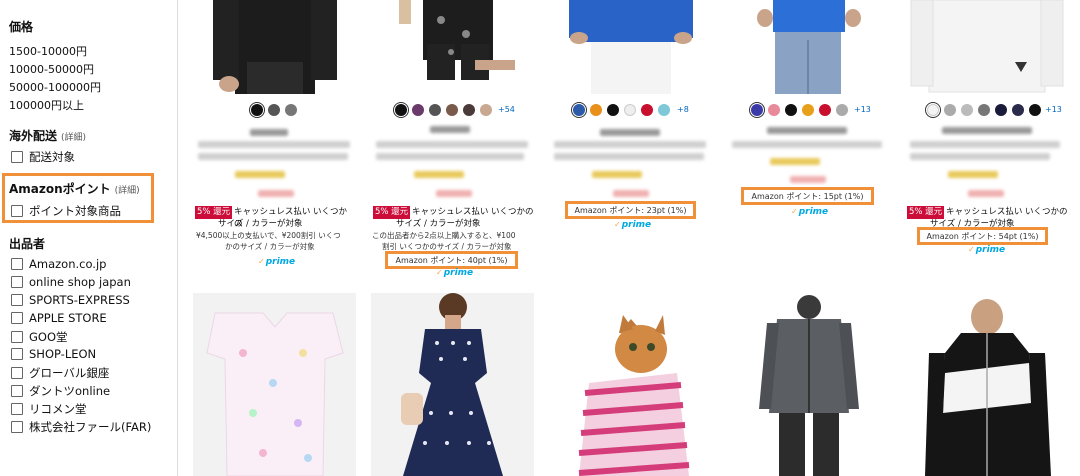 The image size is (1080, 476). What do you see at coordinates (451, 260) in the screenshot?
I see `amazon-points-label: Amazon ポイント: 40pt (1%)` at bounding box center [451, 260].